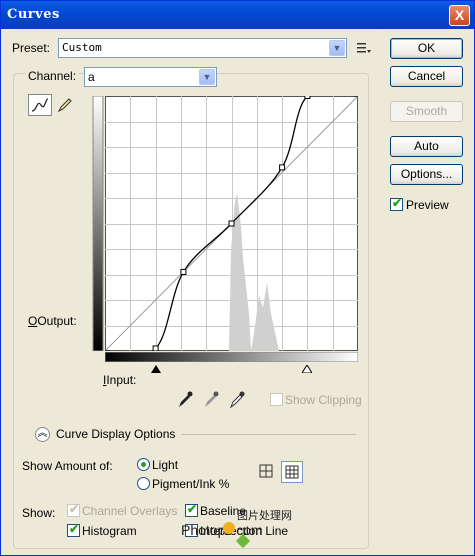 This screenshot has width=475, height=556. What do you see at coordinates (57, 321) in the screenshot?
I see `output-label-text: Output:` at bounding box center [57, 321].